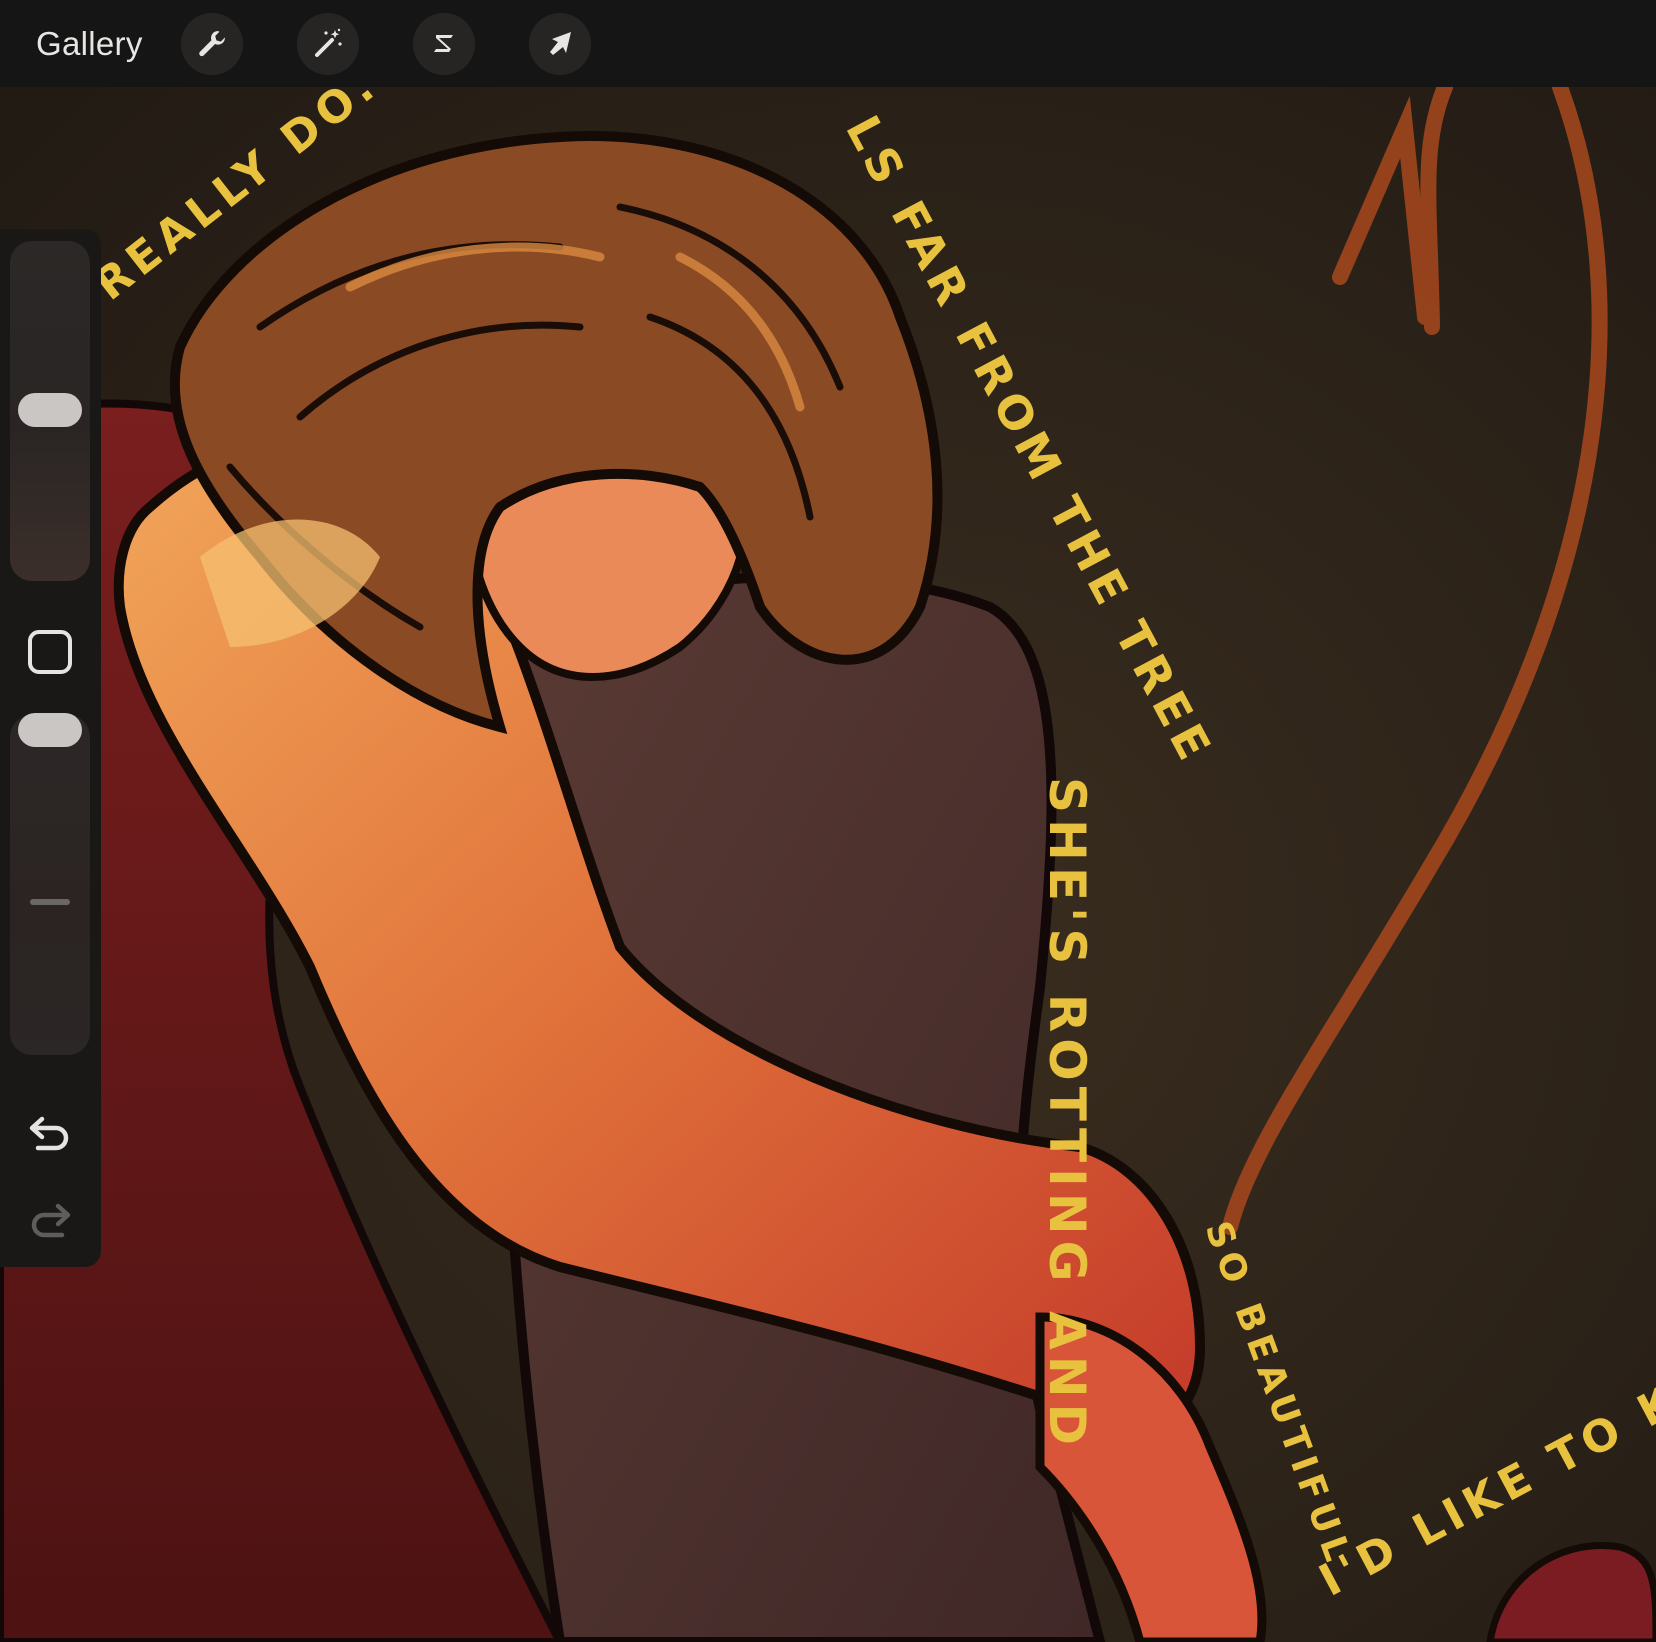  I want to click on brush-size-slider, so click(50, 411).